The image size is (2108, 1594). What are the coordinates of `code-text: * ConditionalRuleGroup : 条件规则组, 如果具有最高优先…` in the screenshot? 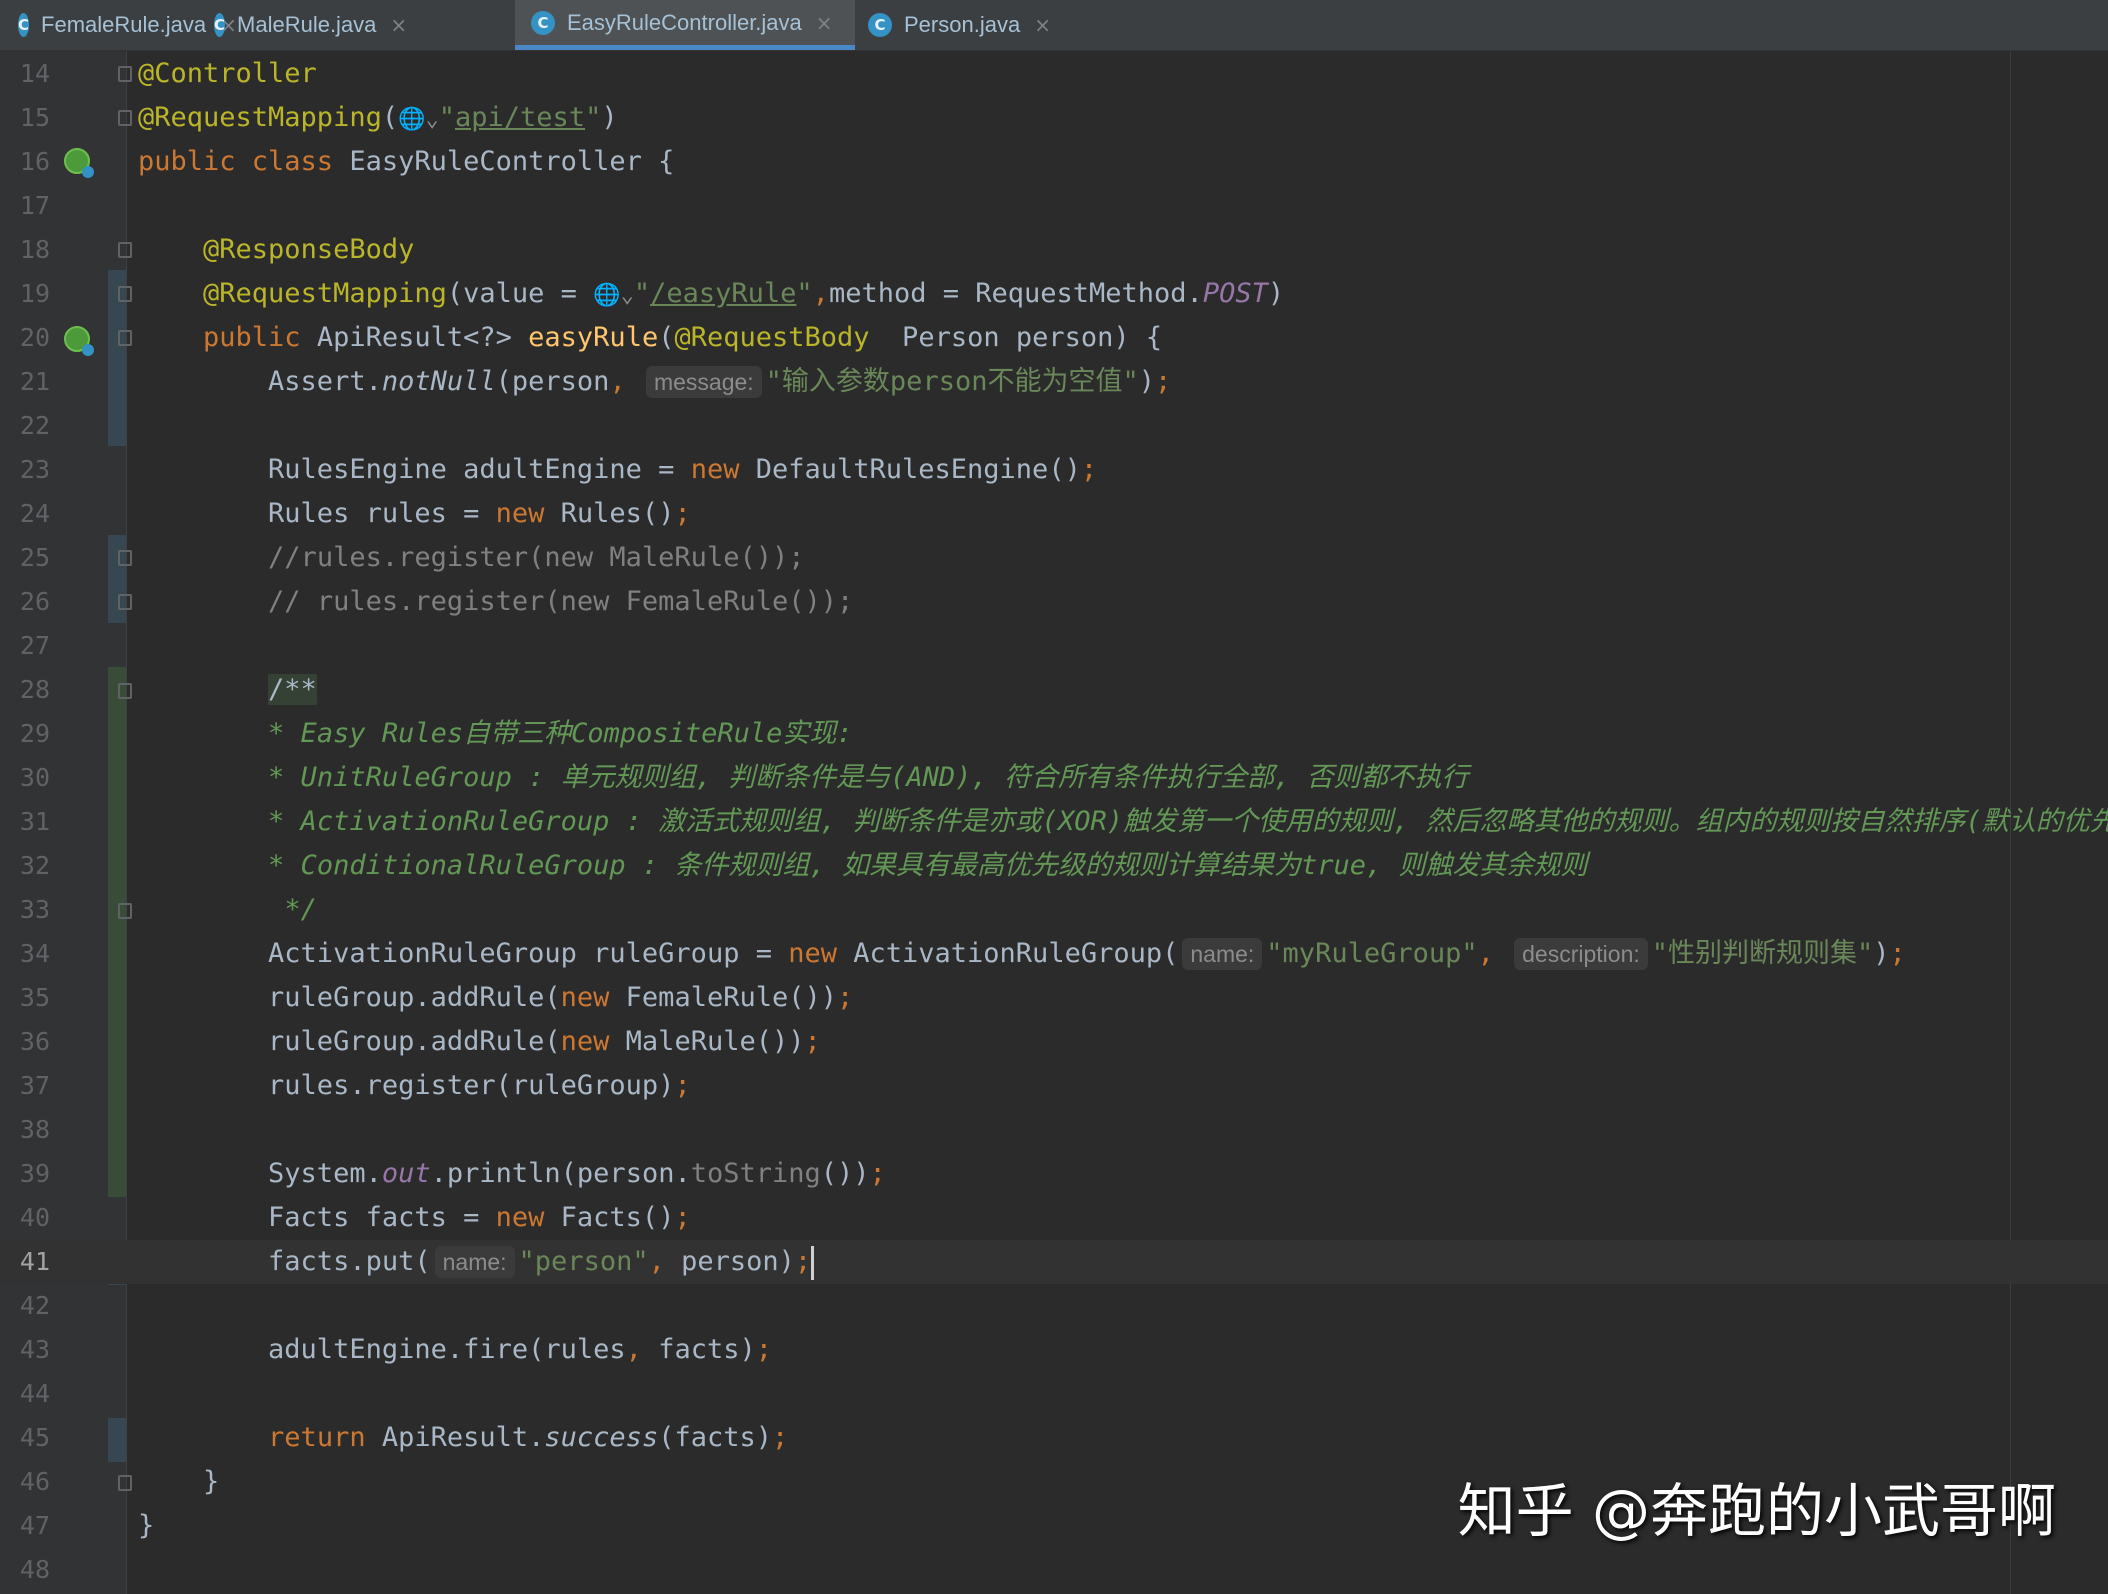 It's located at (862, 866).